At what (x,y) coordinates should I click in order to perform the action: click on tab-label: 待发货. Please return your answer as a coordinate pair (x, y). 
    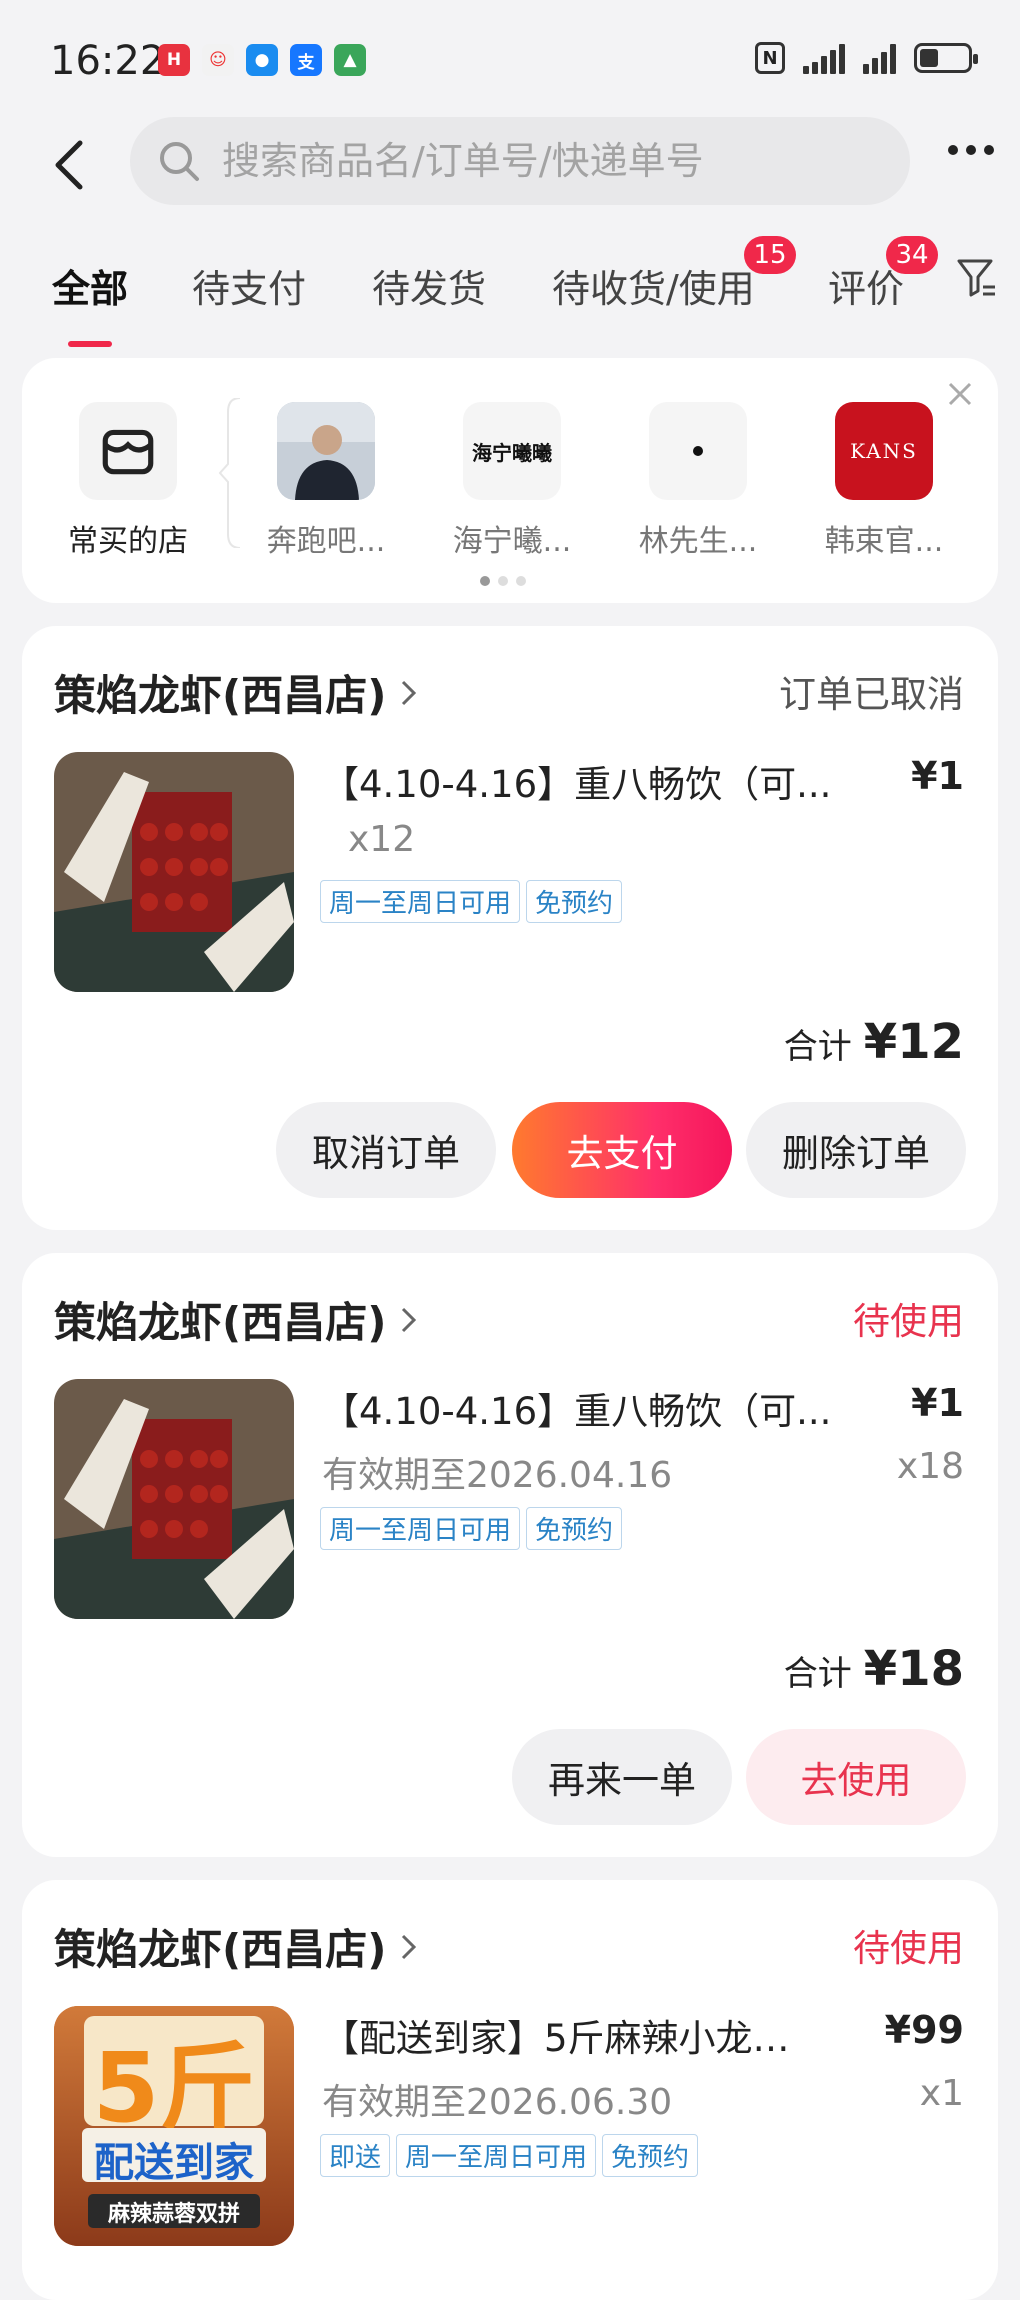
    Looking at the image, I should click on (429, 289).